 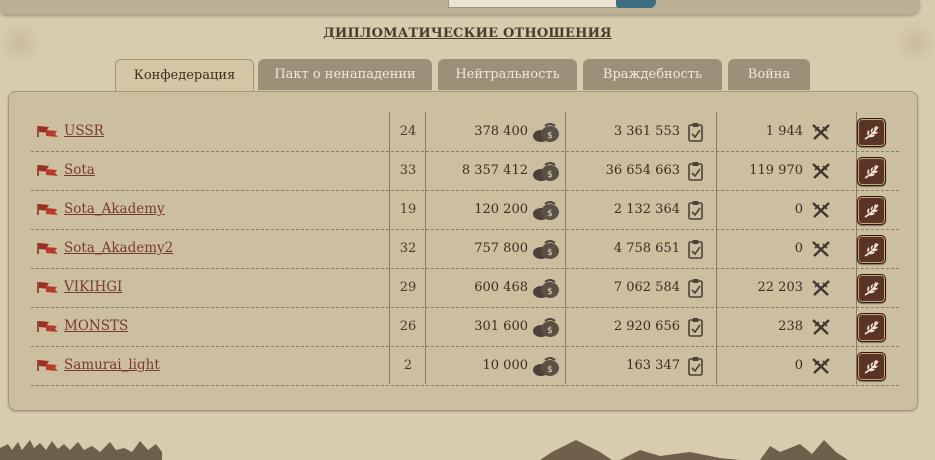 I want to click on territory-value: 3 361 553, so click(x=646, y=131).